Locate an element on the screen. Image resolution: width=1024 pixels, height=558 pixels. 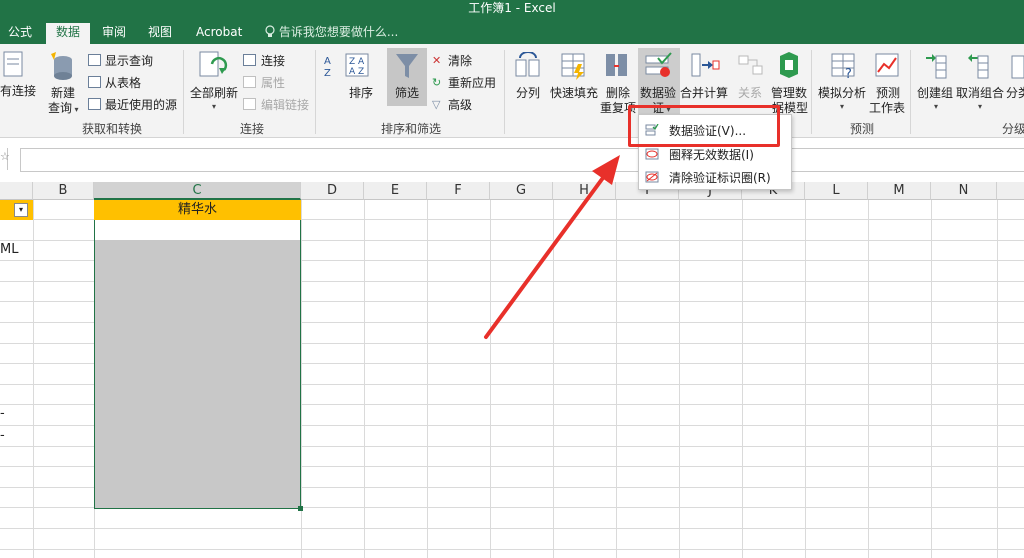
connections-button: 连接 is located at coordinates (273, 61).